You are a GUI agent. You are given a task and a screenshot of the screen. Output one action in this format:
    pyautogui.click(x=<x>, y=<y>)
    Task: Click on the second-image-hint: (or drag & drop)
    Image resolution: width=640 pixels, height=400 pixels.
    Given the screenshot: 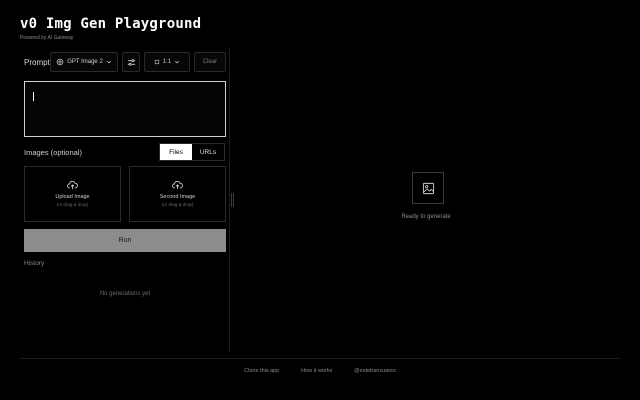 What is the action you would take?
    pyautogui.click(x=177, y=204)
    